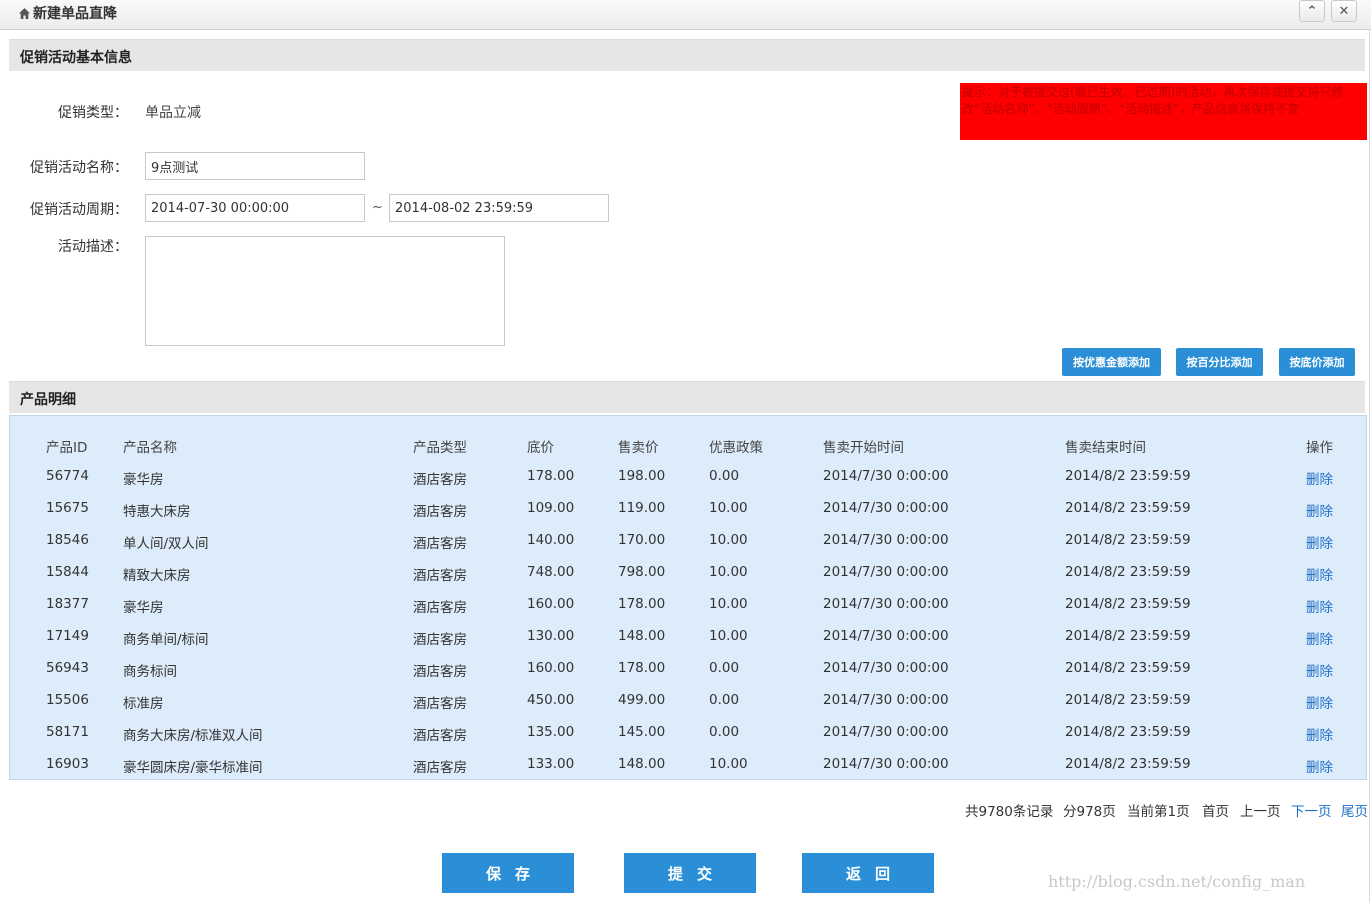 This screenshot has width=1371, height=902. What do you see at coordinates (1344, 11) in the screenshot?
I see `close-button: ✕` at bounding box center [1344, 11].